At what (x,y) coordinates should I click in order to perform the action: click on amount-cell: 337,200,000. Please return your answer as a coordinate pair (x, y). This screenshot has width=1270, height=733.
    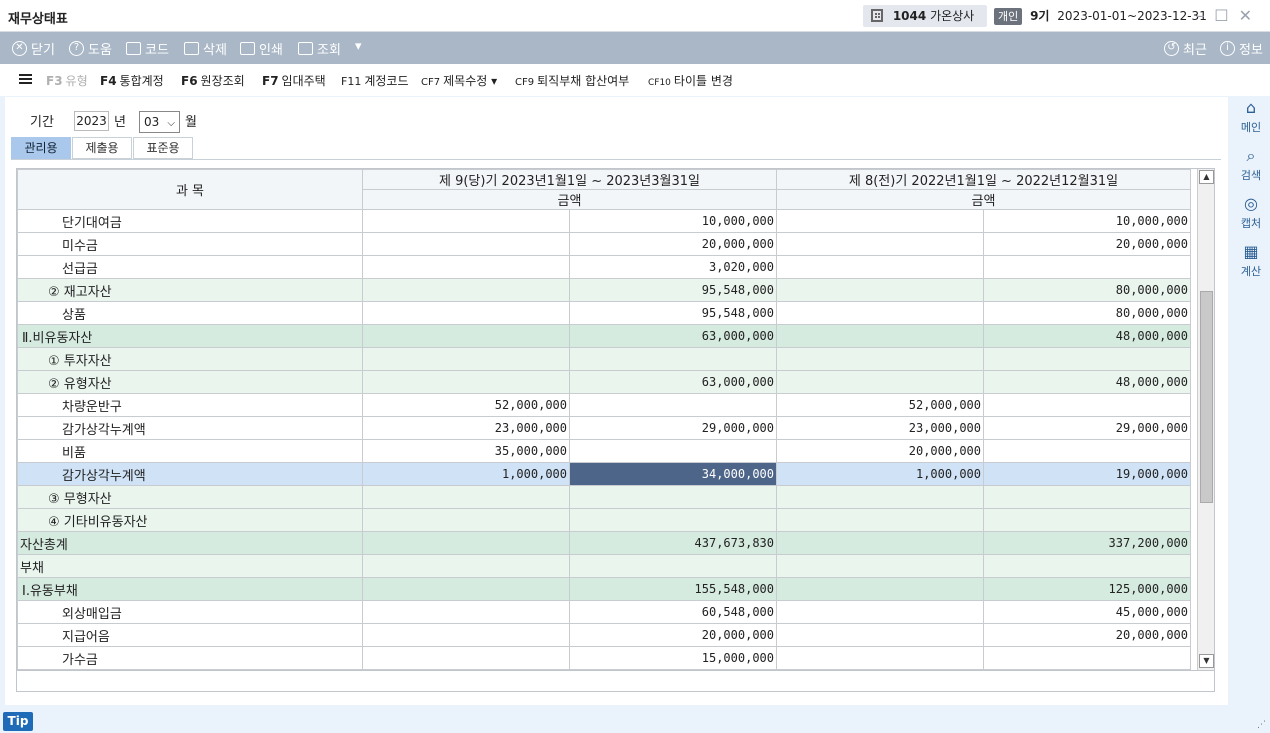
    Looking at the image, I should click on (1087, 543).